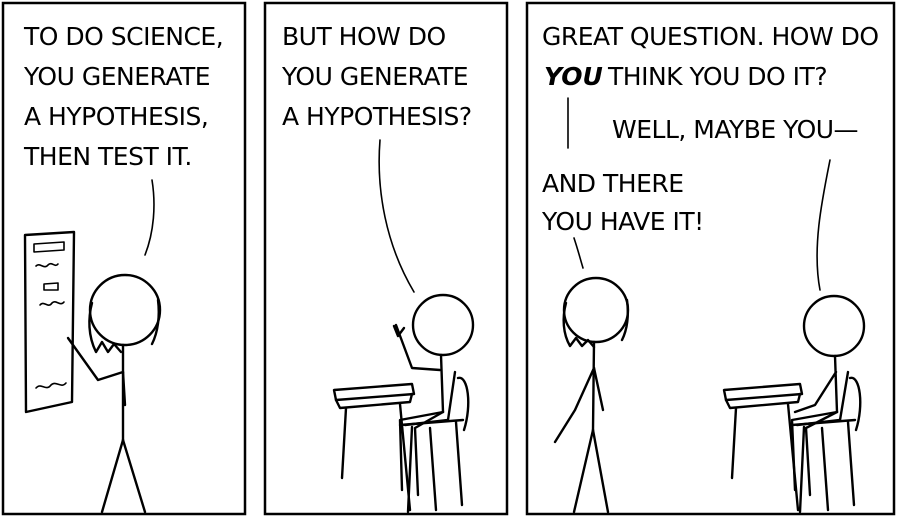 The height and width of the screenshot is (517, 897). I want to click on panel-3-teacher-interrupt-2: YOU HAVE IT!, so click(622, 221).